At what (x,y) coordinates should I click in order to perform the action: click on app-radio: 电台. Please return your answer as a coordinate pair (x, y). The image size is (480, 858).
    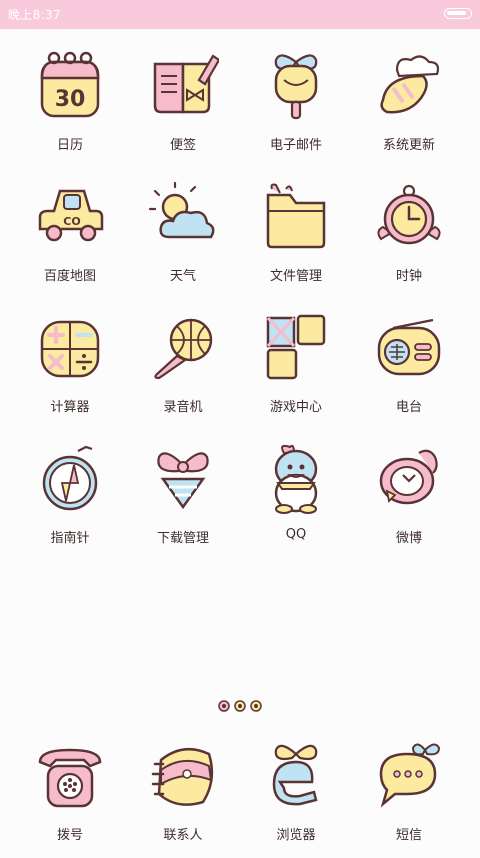
    Looking at the image, I should click on (409, 371).